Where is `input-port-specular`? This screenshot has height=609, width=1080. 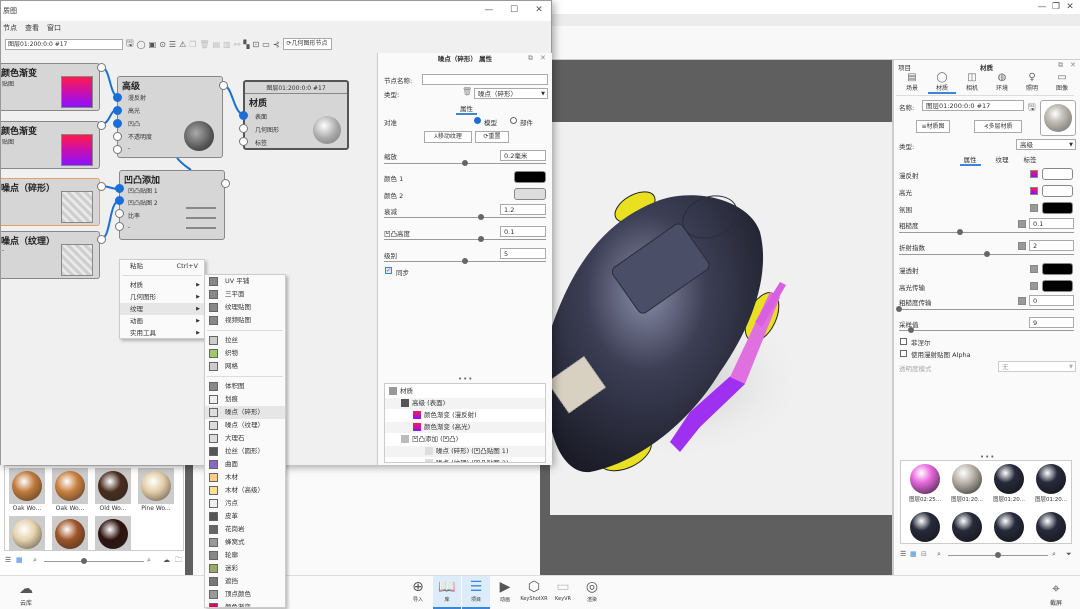 input-port-specular is located at coordinates (117, 110).